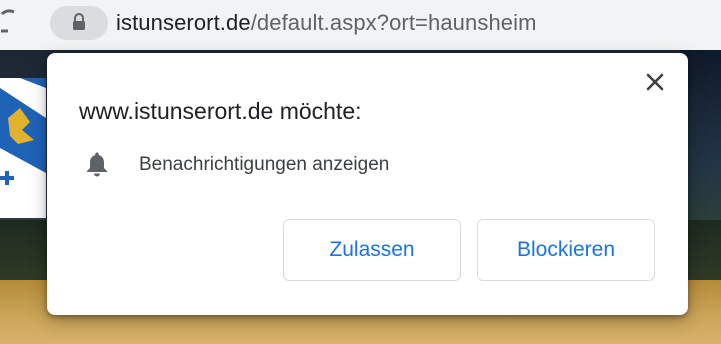  I want to click on site-info-button, so click(79, 23).